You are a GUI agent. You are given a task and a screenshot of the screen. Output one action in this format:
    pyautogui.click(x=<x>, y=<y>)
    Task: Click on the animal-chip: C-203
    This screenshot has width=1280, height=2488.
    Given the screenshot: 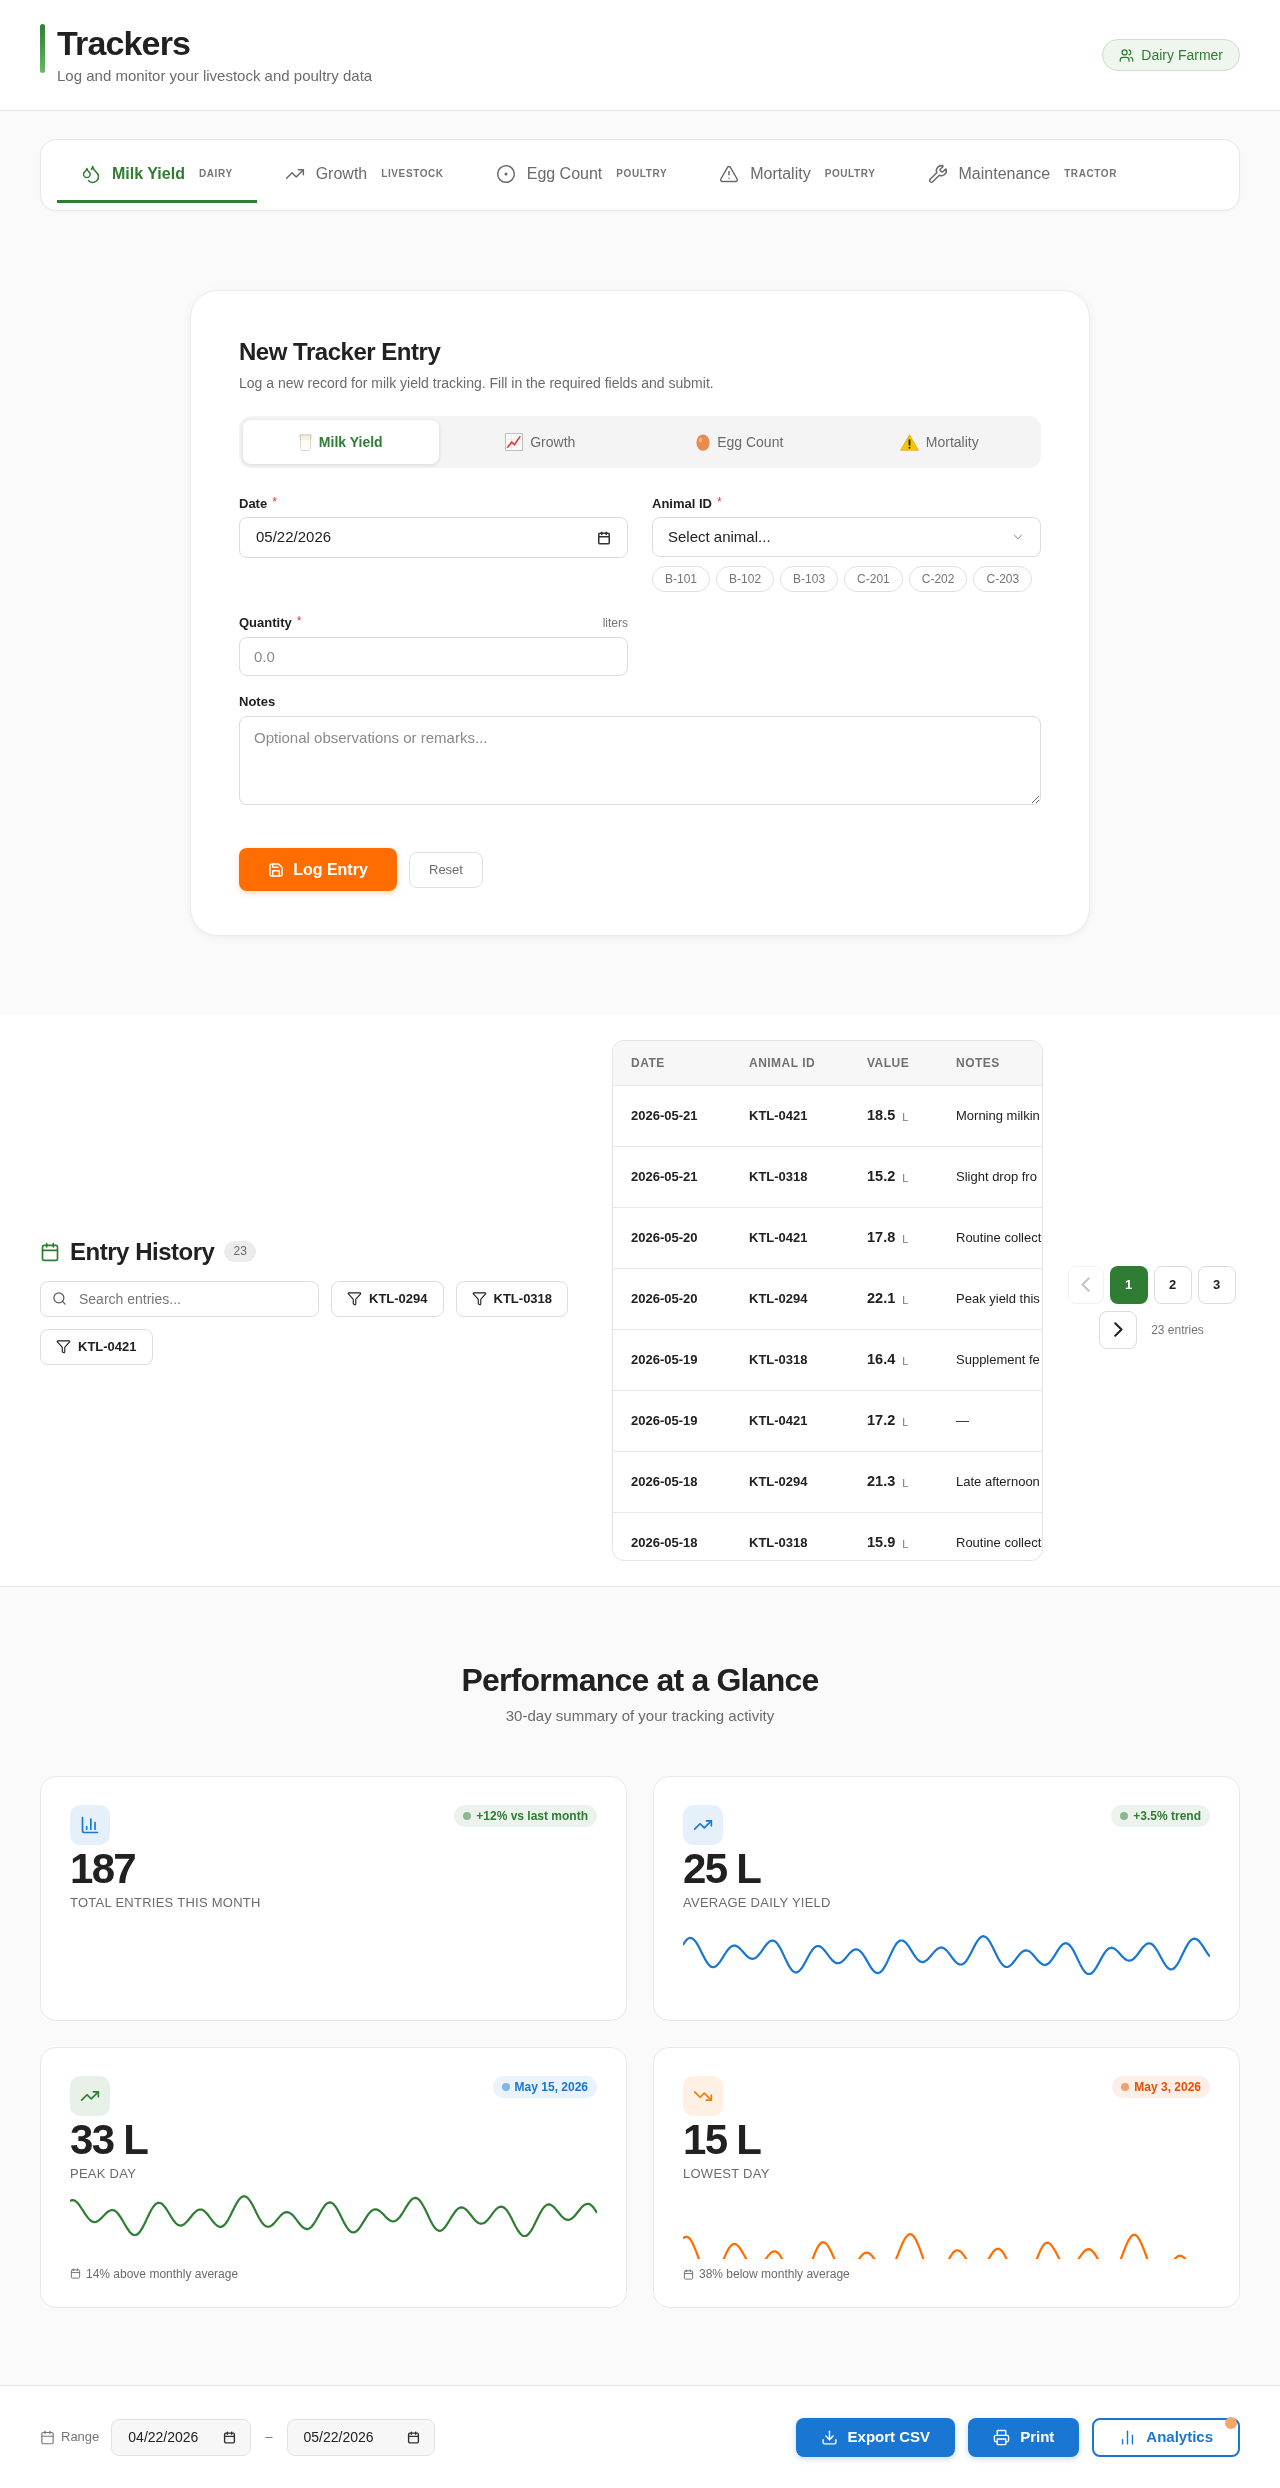 What is the action you would take?
    pyautogui.click(x=1003, y=579)
    